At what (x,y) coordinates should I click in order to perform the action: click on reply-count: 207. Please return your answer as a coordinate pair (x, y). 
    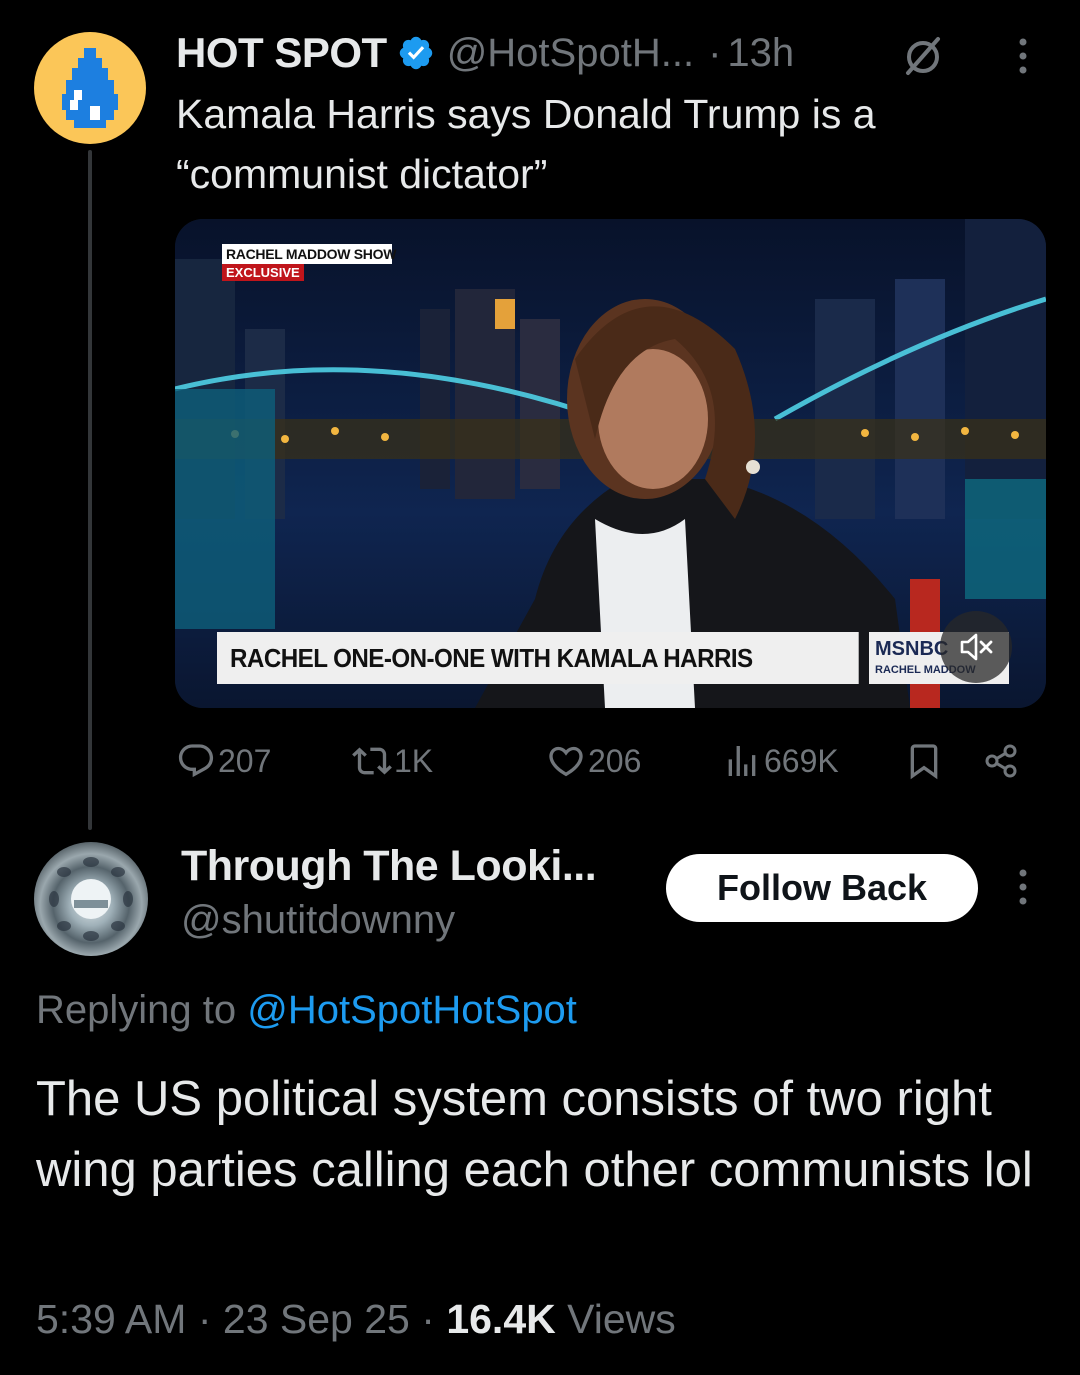
    Looking at the image, I should click on (245, 760).